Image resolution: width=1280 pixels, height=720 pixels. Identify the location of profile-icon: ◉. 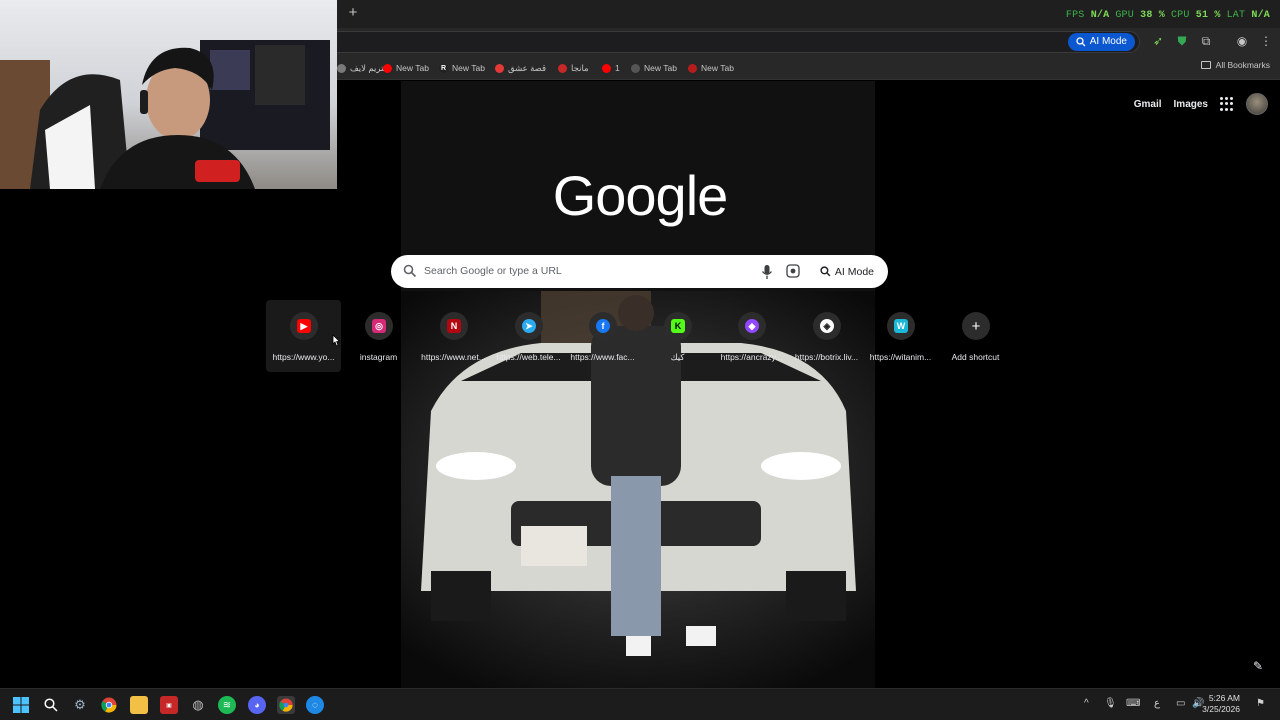
(1242, 41).